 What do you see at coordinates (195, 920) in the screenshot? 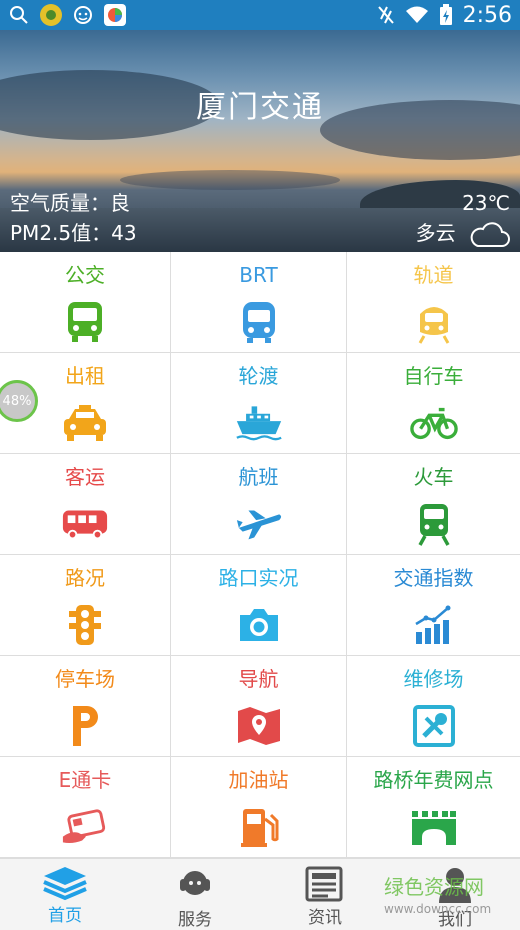
I see `tab-service-label: 服务` at bounding box center [195, 920].